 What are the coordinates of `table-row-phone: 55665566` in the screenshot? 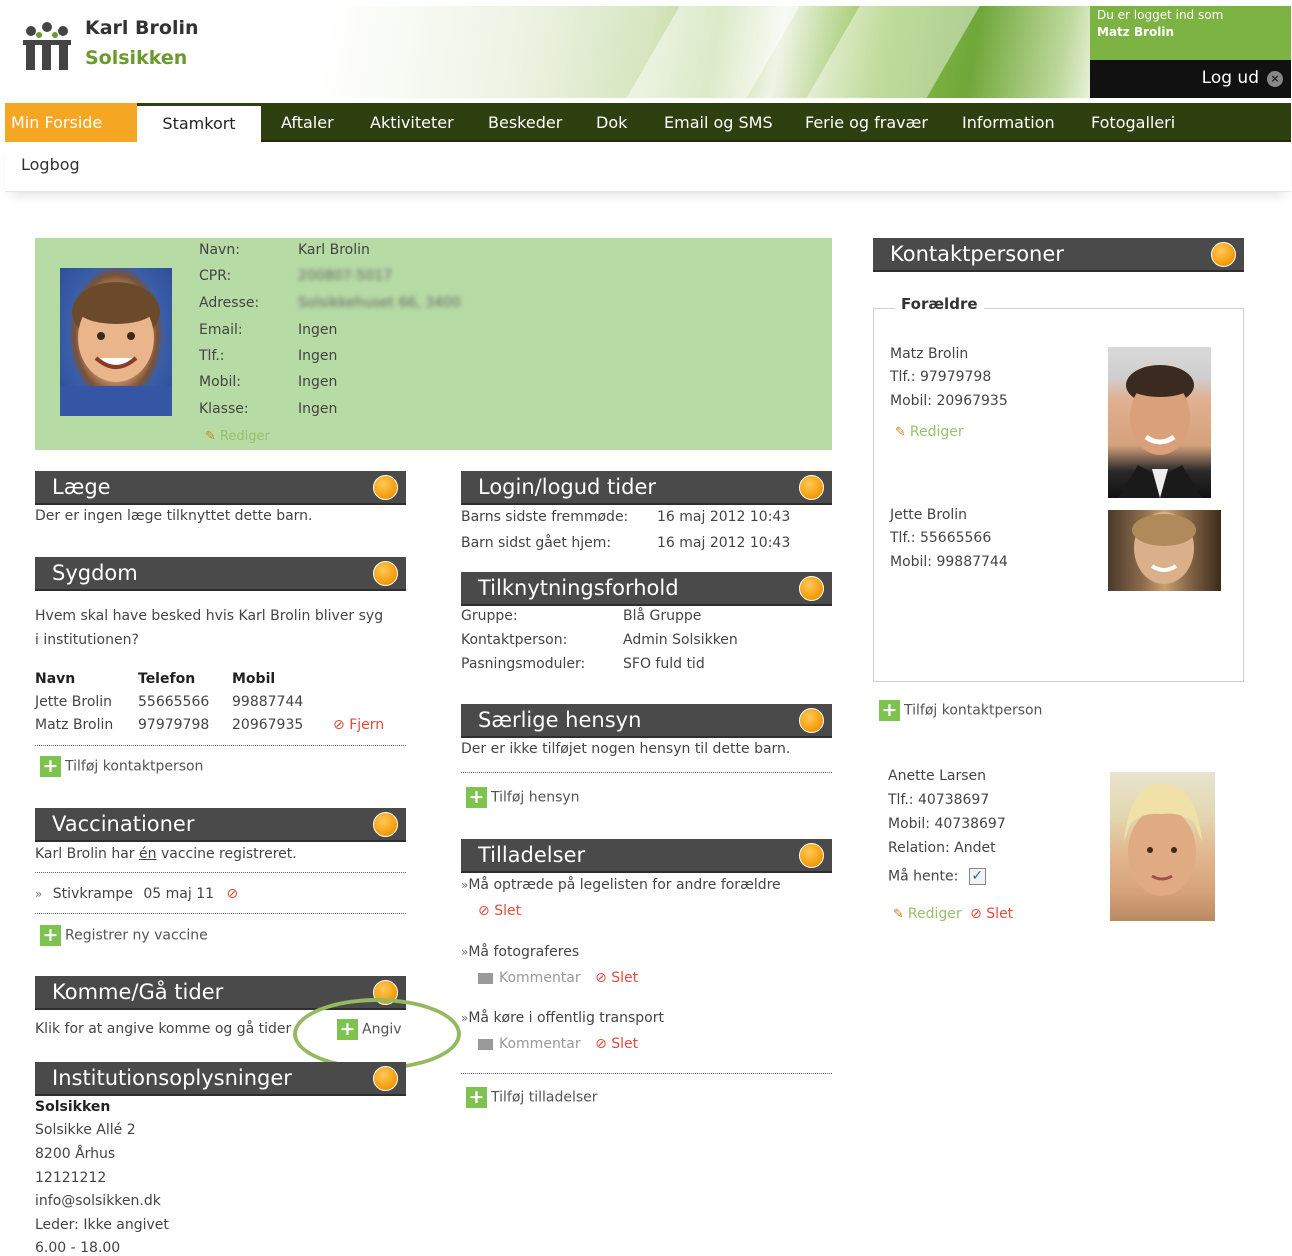 It's located at (174, 702).